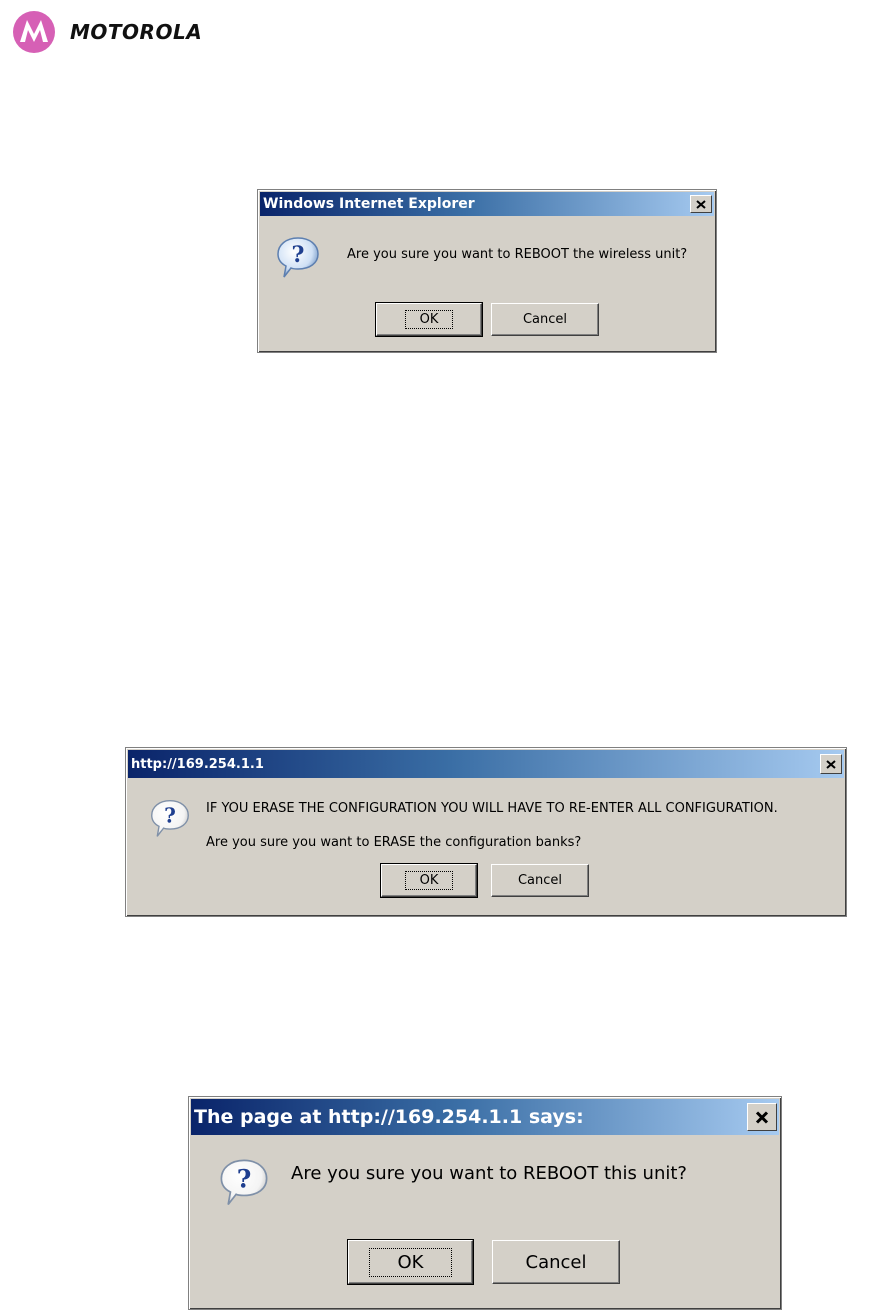  I want to click on dialog-titlebar: The page at http://169.254.1.1 says:, so click(485, 1117).